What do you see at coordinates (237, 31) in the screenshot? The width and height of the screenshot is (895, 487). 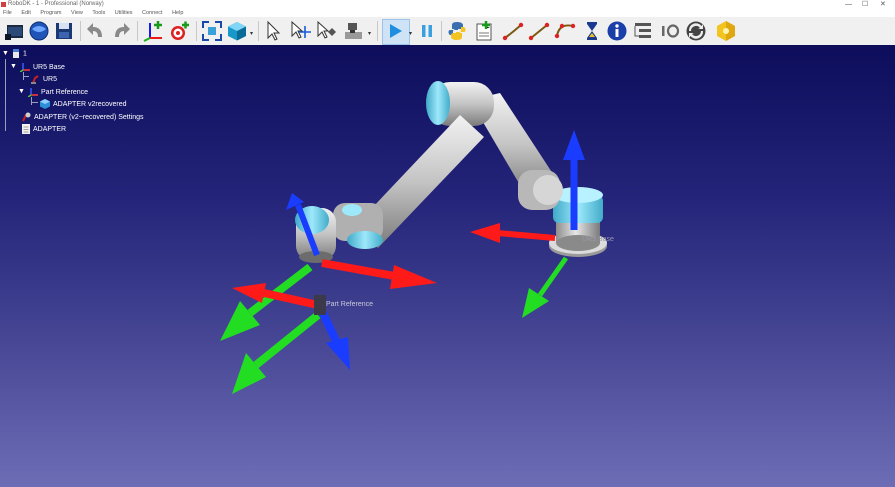 I see `iso-view-icon` at bounding box center [237, 31].